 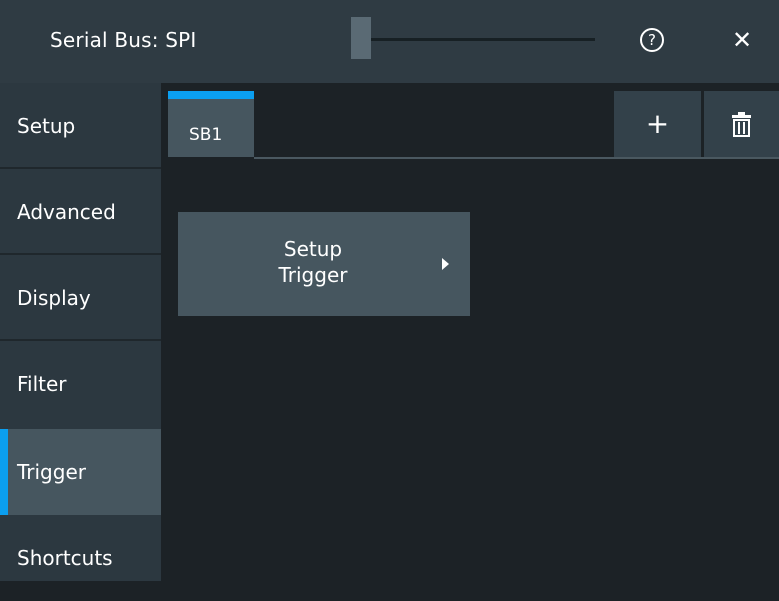 I want to click on close-button: ✕, so click(x=742, y=40).